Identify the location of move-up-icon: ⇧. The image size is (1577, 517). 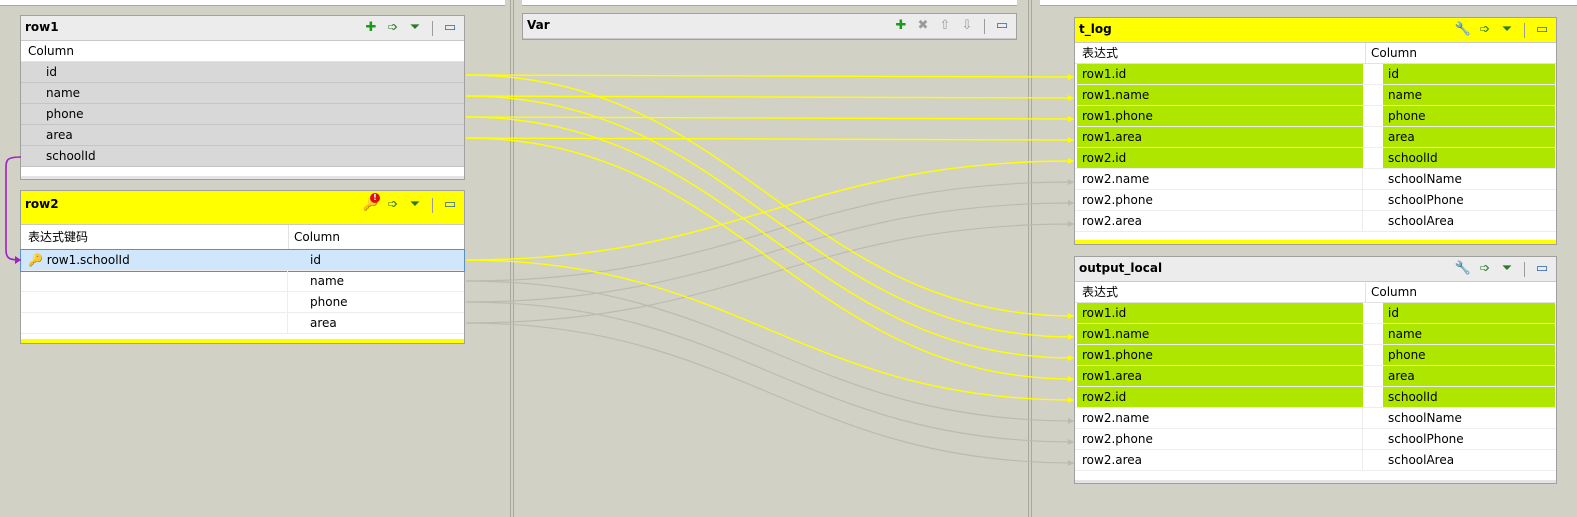
(945, 26).